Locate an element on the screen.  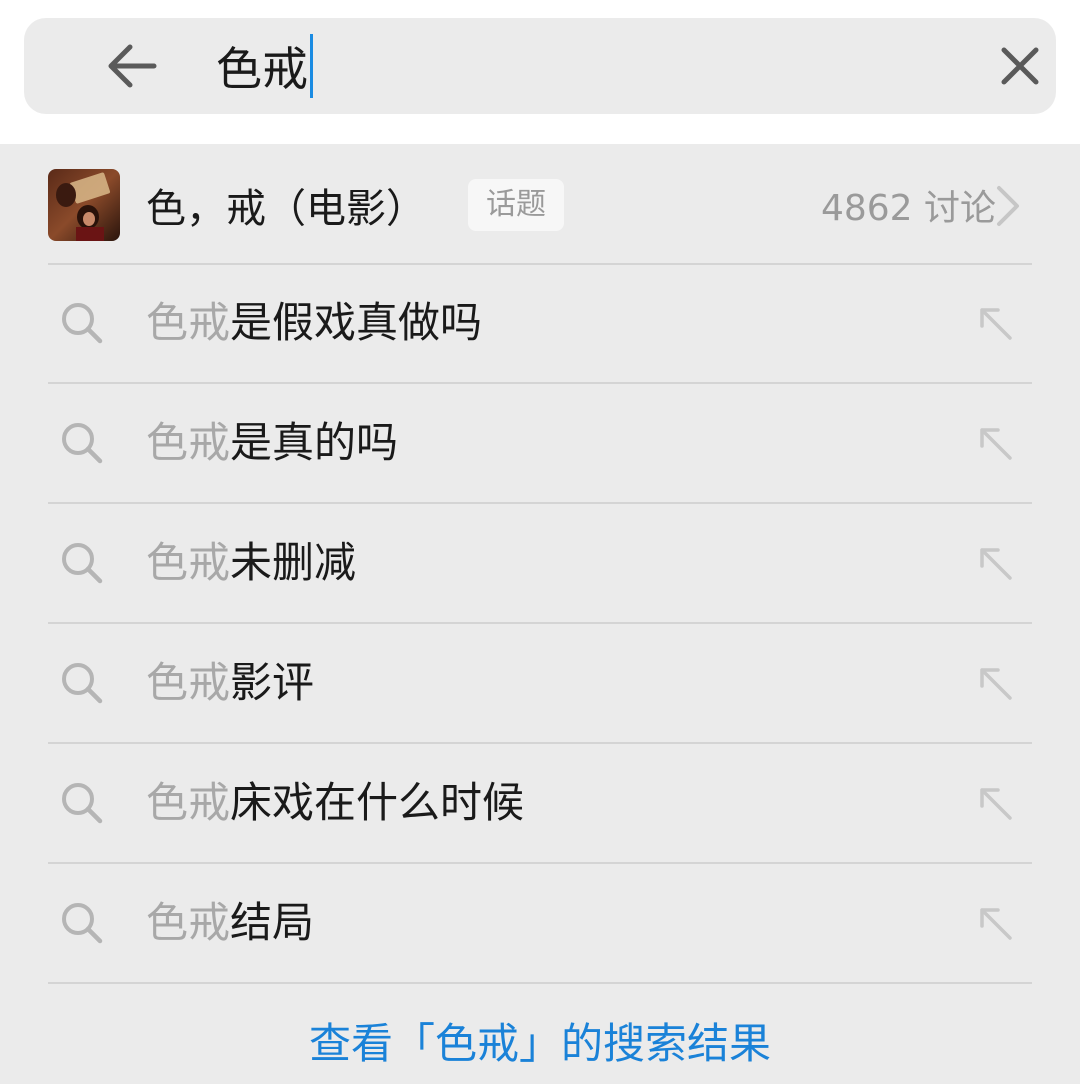
suggestion-item: 色戒是假戏真做吗 is located at coordinates (540, 323).